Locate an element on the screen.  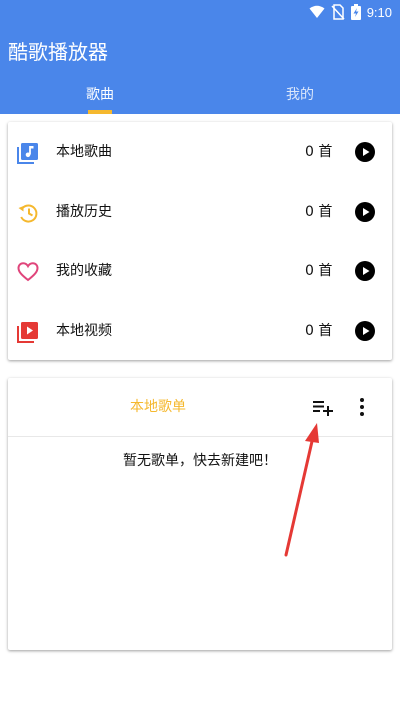
playlist-title: 本地歌单 is located at coordinates (158, 407).